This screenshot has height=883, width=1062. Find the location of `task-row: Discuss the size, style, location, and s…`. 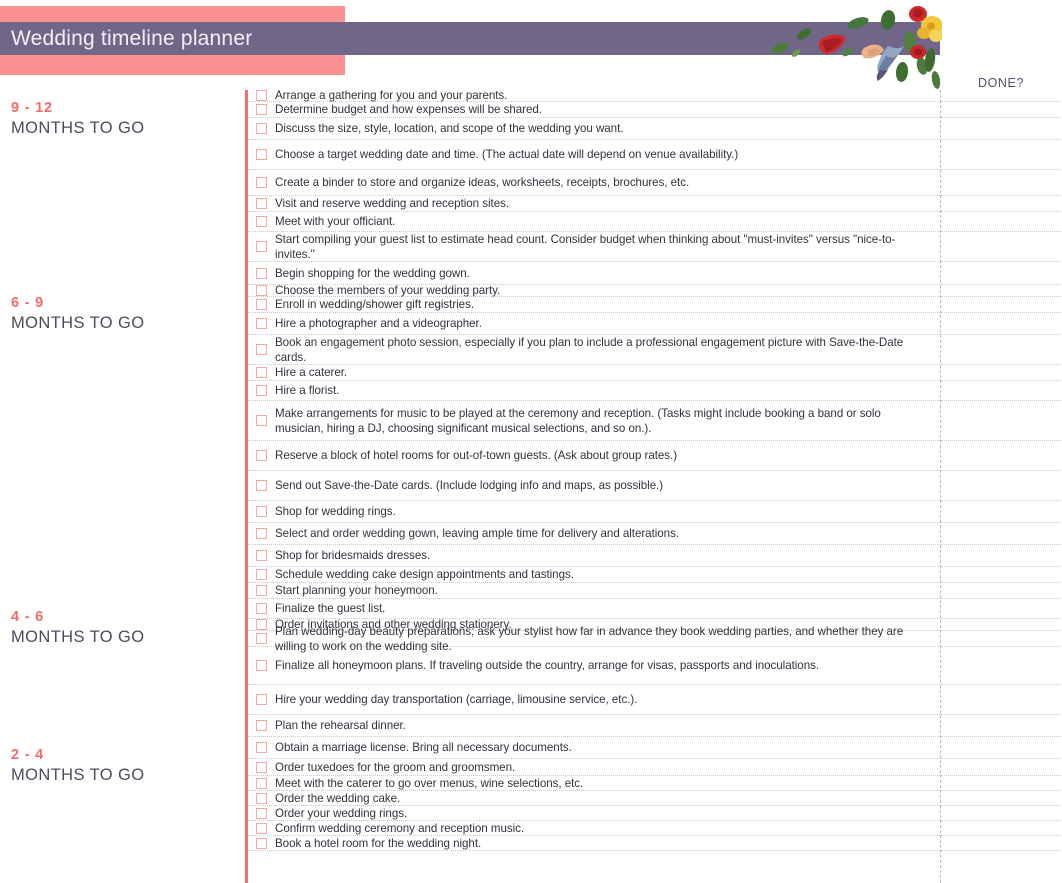

task-row: Discuss the size, style, location, and s… is located at coordinates (594, 129).